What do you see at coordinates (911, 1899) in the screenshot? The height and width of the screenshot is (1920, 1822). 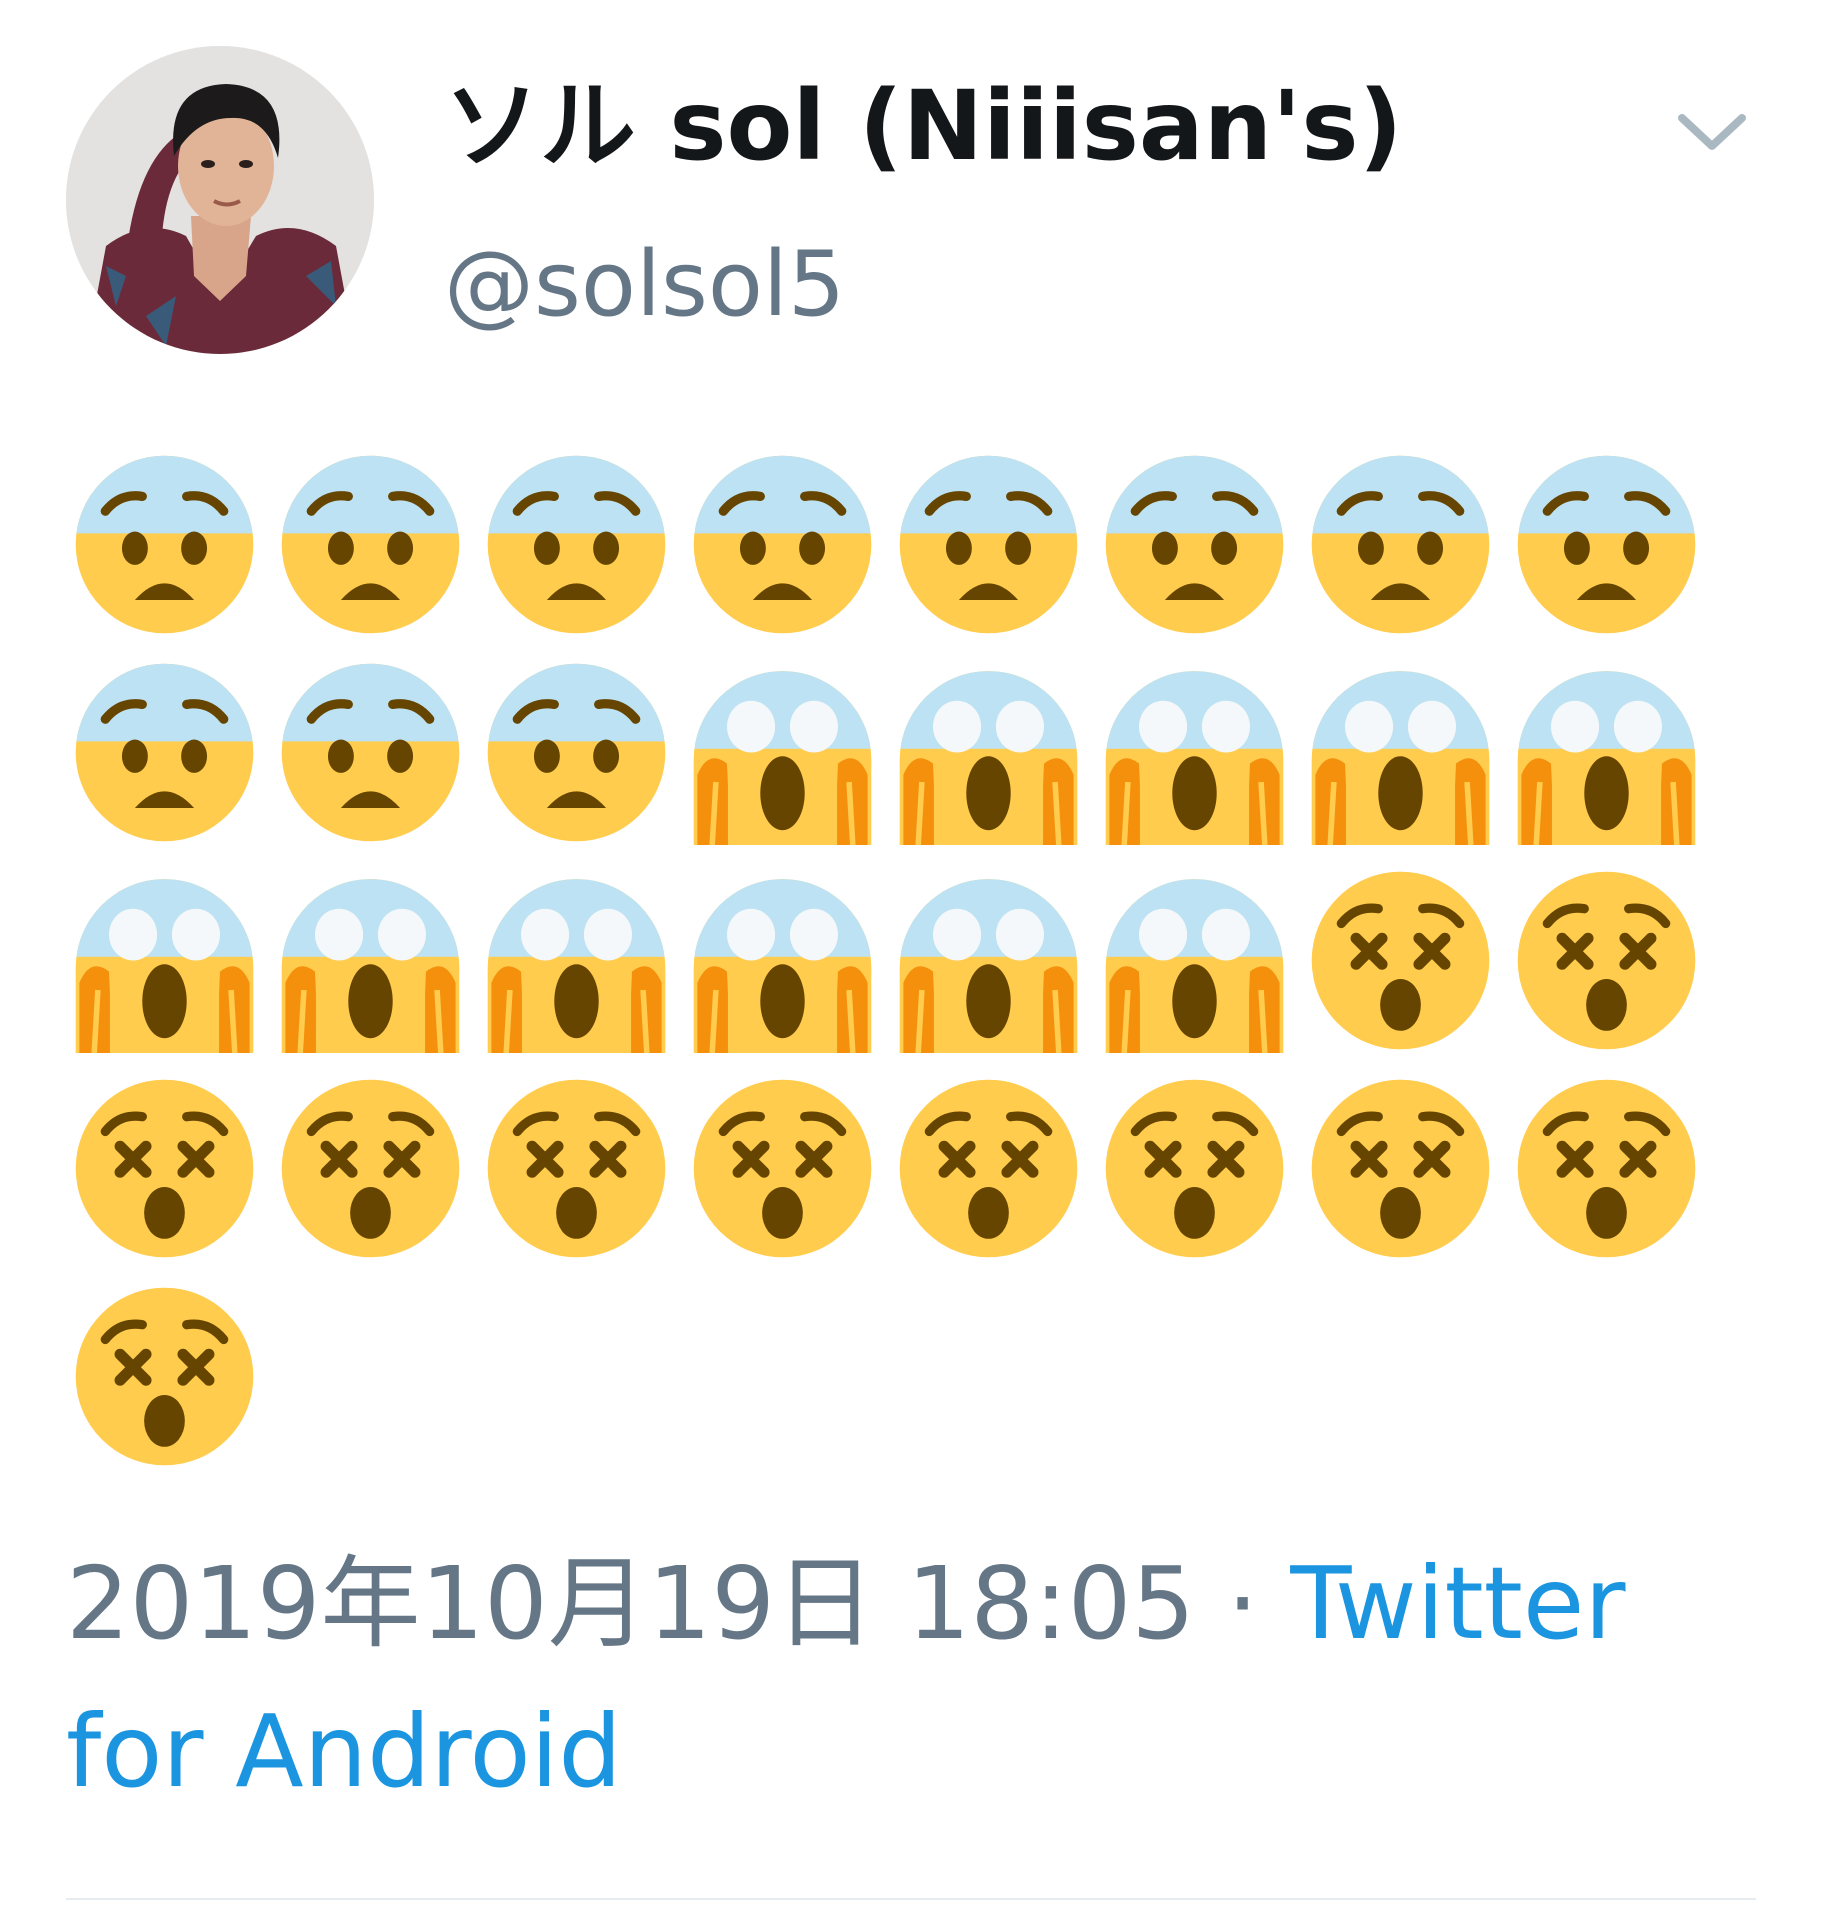 I see `divider` at bounding box center [911, 1899].